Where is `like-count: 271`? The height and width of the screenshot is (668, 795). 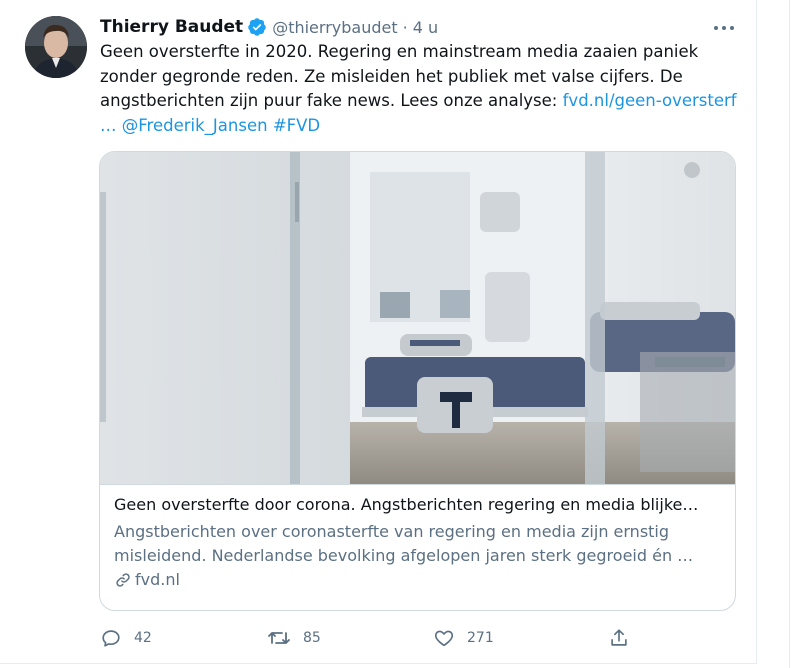
like-count: 271 is located at coordinates (480, 638).